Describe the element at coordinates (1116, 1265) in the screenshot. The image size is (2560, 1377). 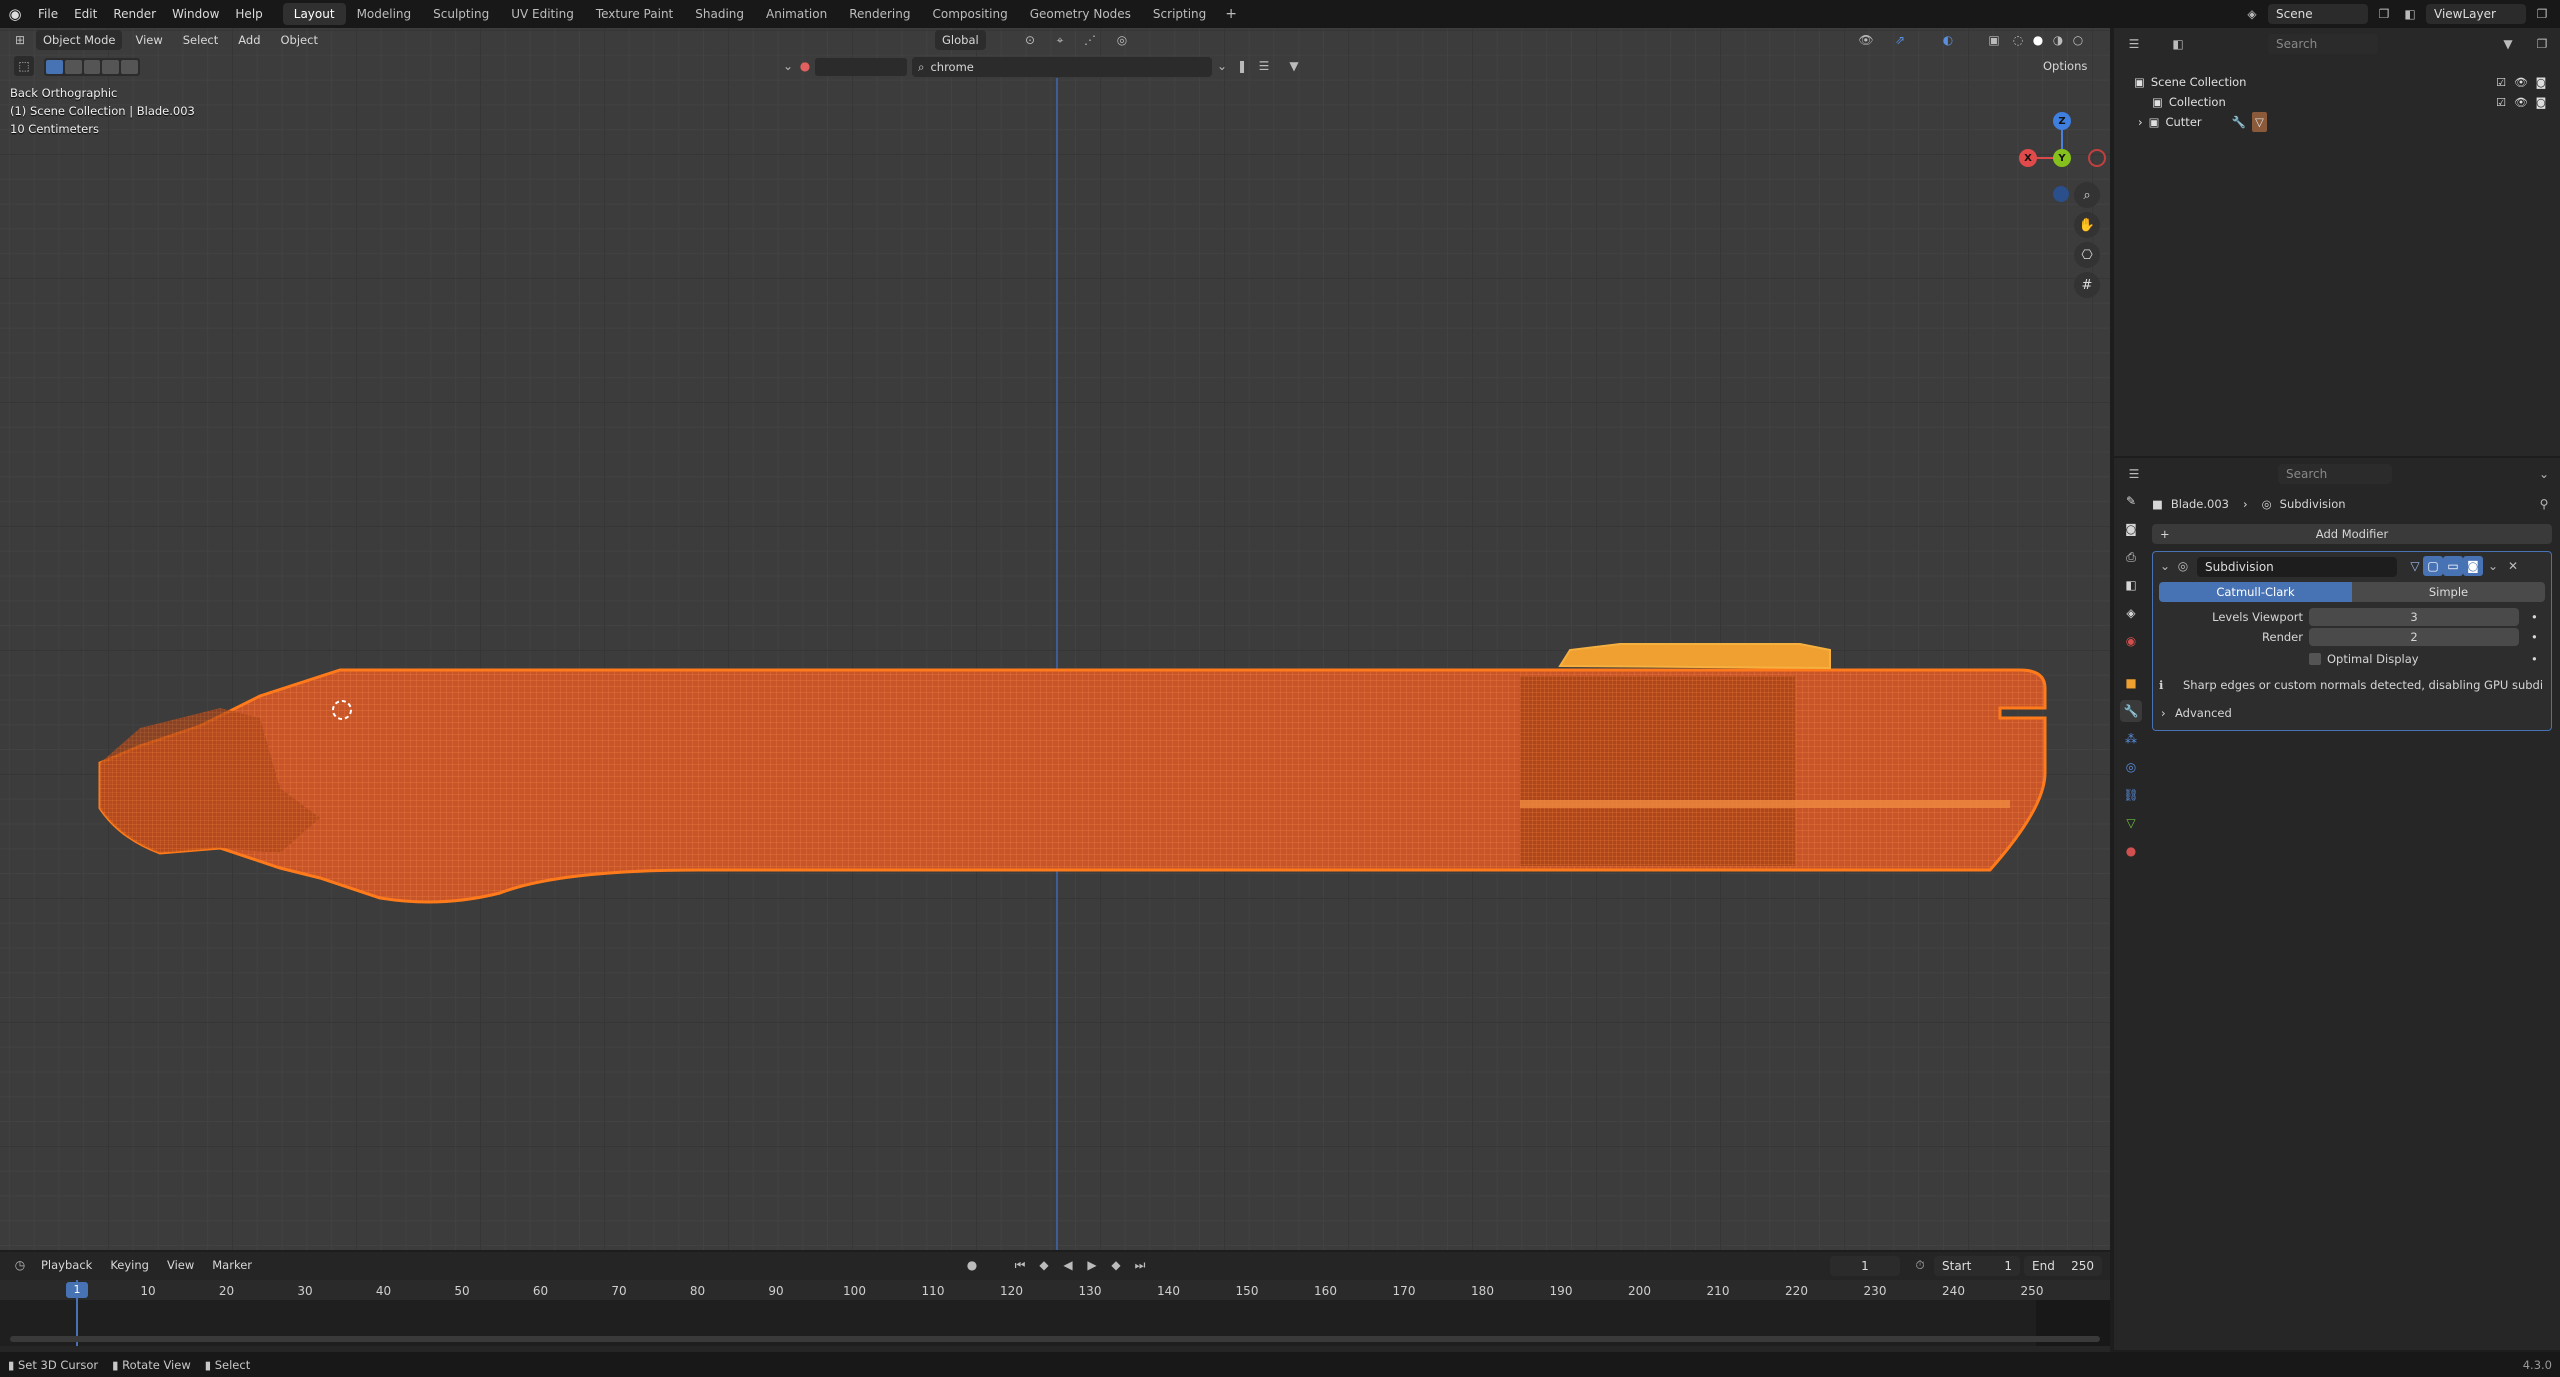
I see `next-keyframe-icon: ◆` at that location.